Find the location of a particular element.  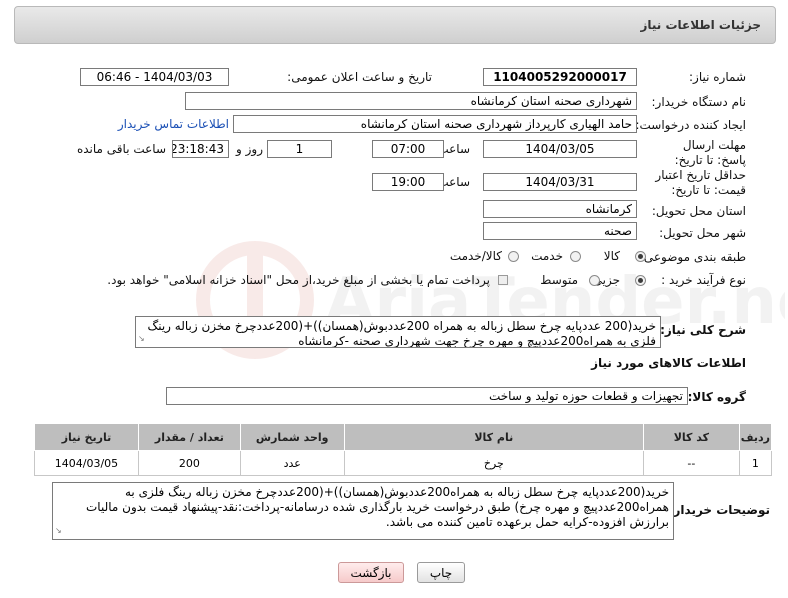

delivery-city-field: صحنه is located at coordinates (560, 231).